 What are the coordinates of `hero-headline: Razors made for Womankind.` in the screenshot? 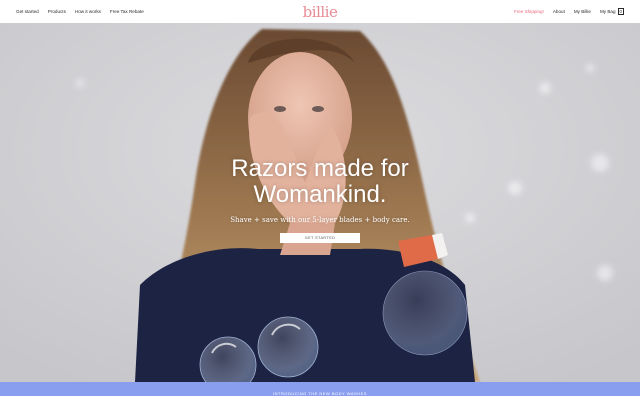 It's located at (320, 182).